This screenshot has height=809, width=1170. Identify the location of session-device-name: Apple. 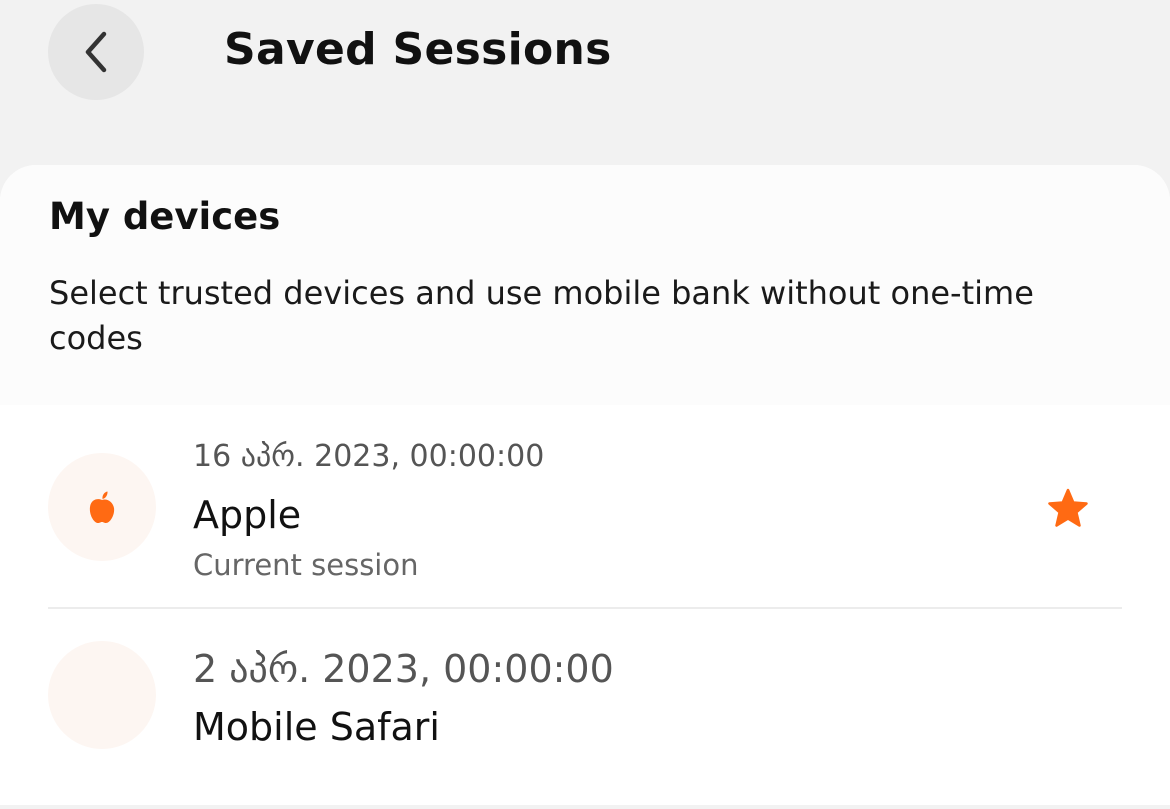
(247, 515).